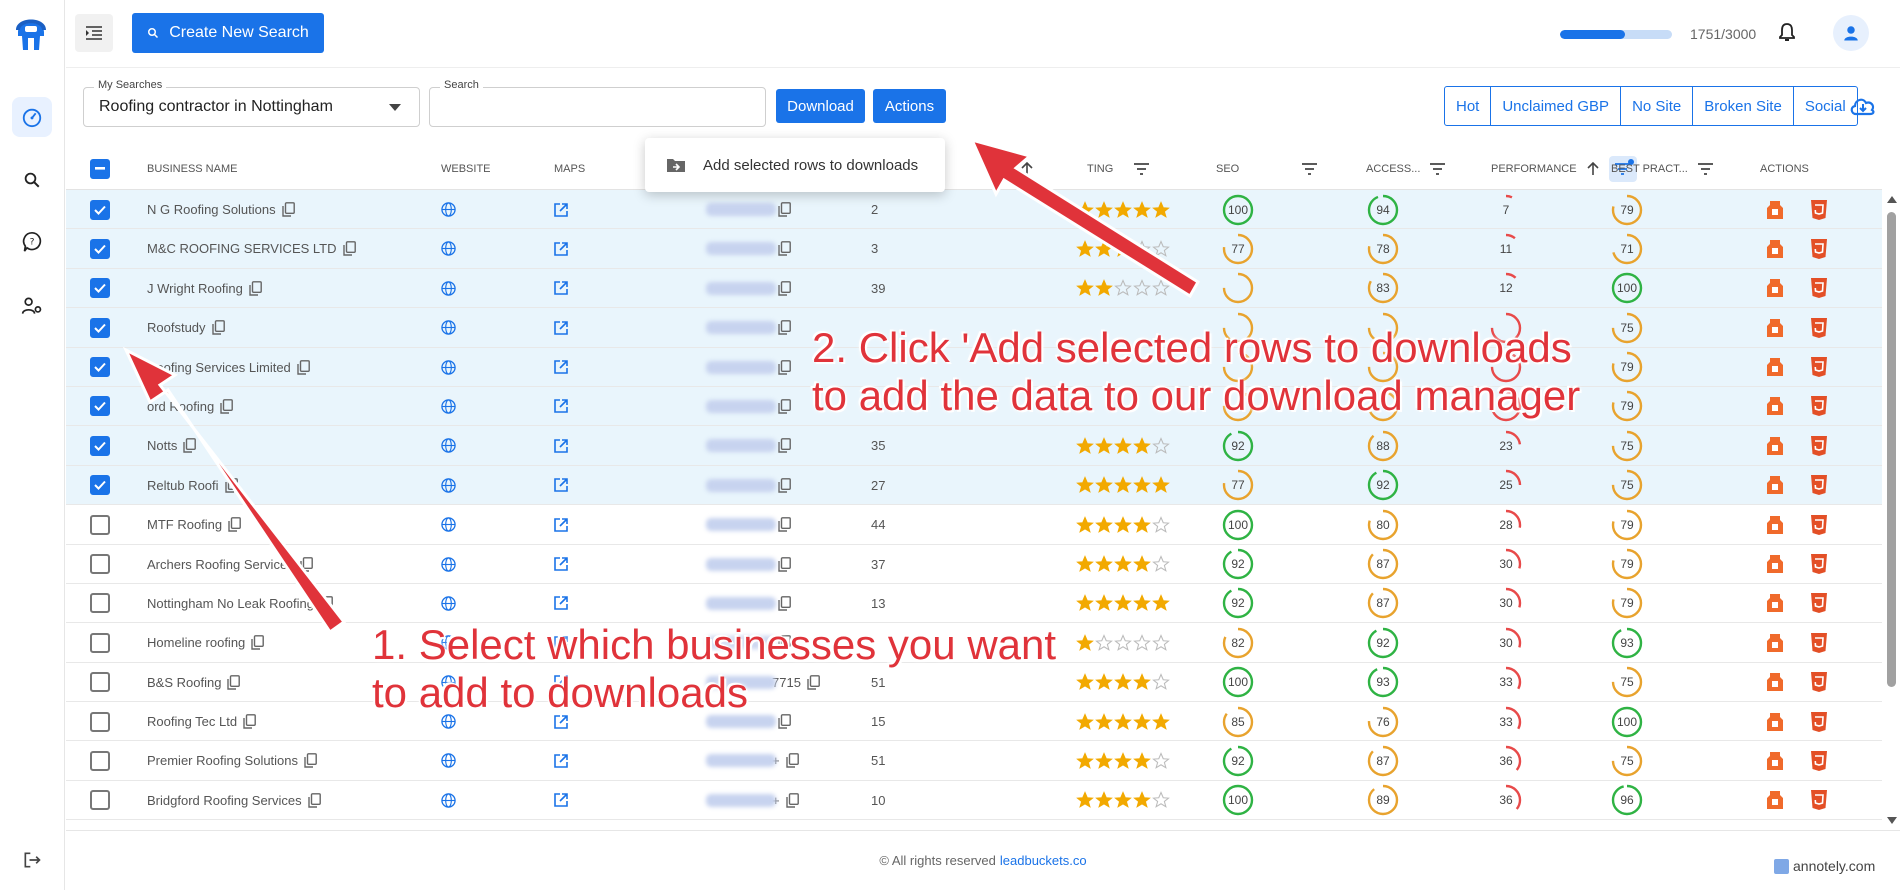 This screenshot has height=890, width=1900. What do you see at coordinates (1227, 169) in the screenshot?
I see `header-seo: SEO` at bounding box center [1227, 169].